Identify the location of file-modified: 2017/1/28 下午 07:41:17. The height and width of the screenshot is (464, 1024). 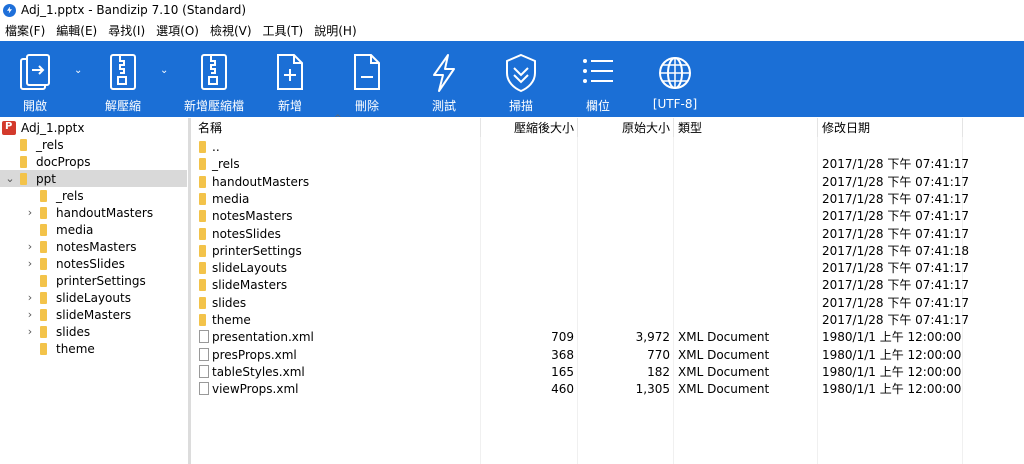
(896, 268).